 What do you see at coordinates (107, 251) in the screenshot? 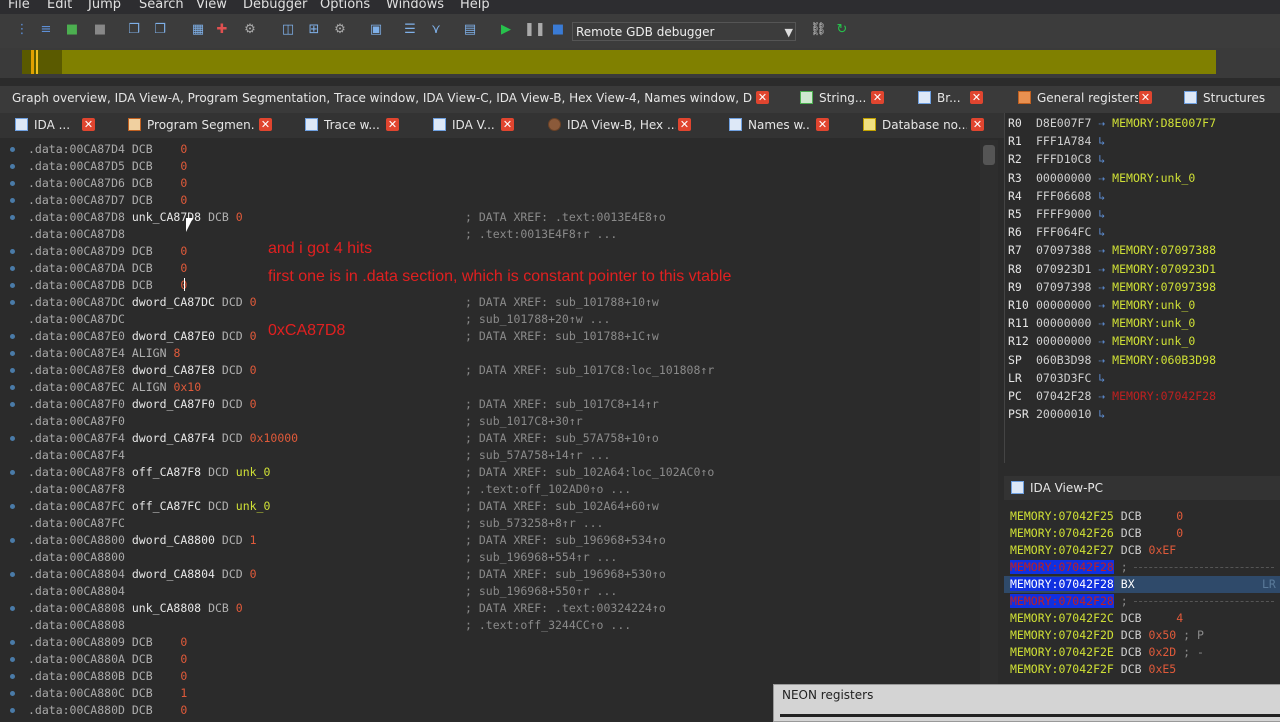
I see `listing-line: .data:00CA87D9 DCB 0` at bounding box center [107, 251].